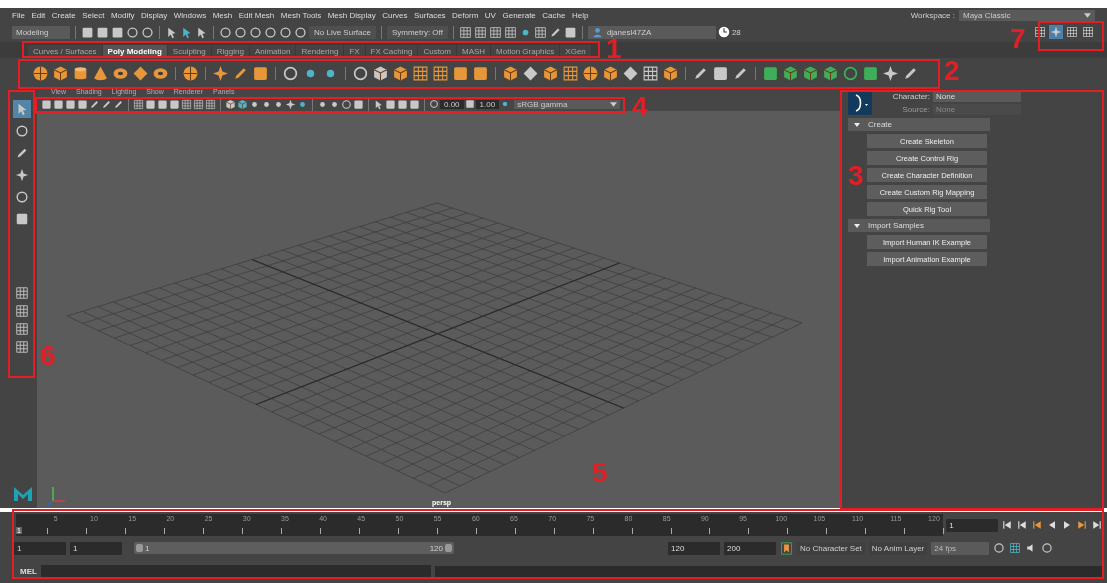  What do you see at coordinates (139, 548) in the screenshot?
I see `range-handle` at bounding box center [139, 548].